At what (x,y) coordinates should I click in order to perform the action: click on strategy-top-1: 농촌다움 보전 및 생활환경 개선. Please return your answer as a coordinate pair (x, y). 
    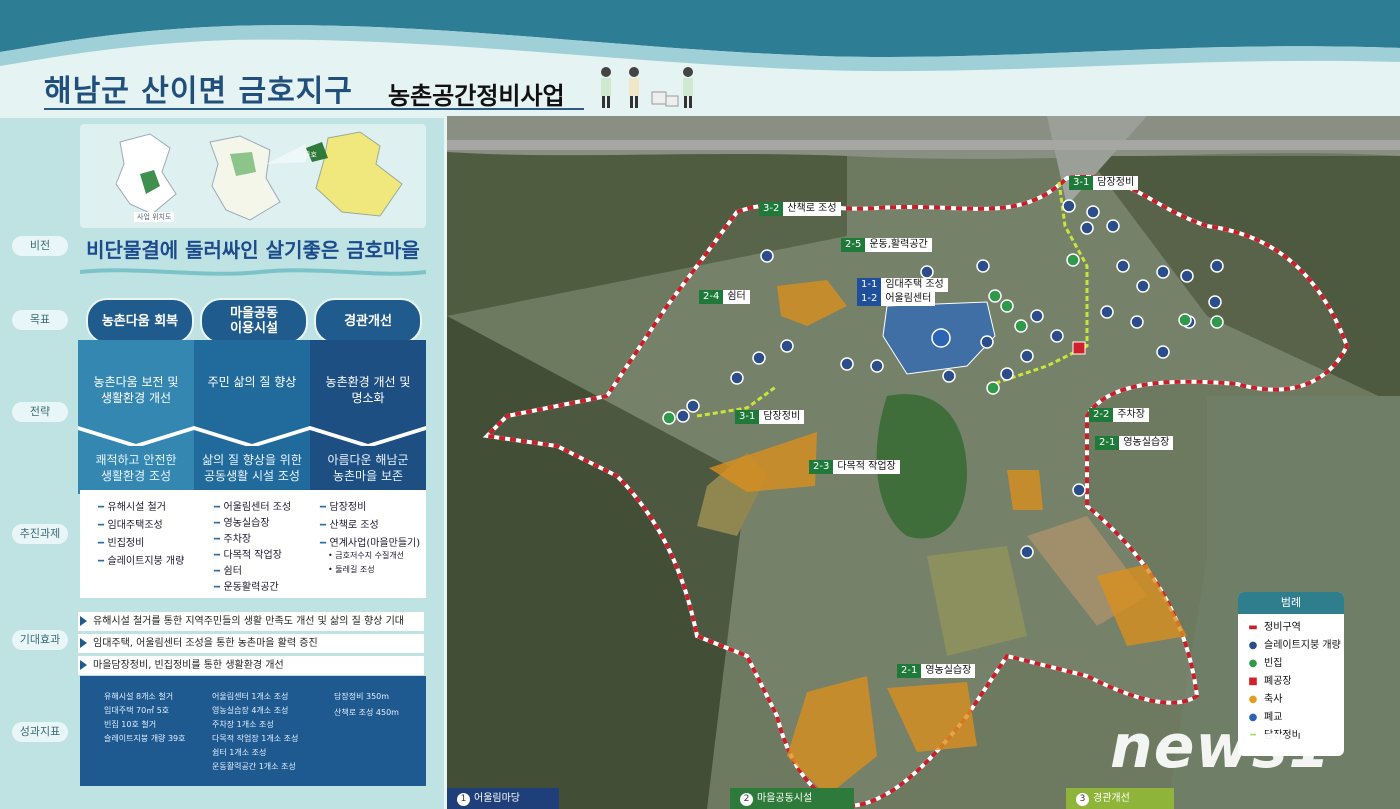
    Looking at the image, I should click on (136, 390).